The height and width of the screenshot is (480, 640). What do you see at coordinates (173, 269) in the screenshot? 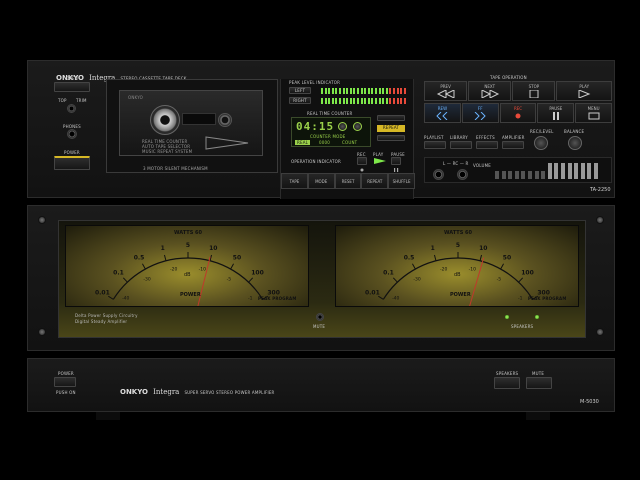
I see `vu-db-label: -20` at bounding box center [173, 269].